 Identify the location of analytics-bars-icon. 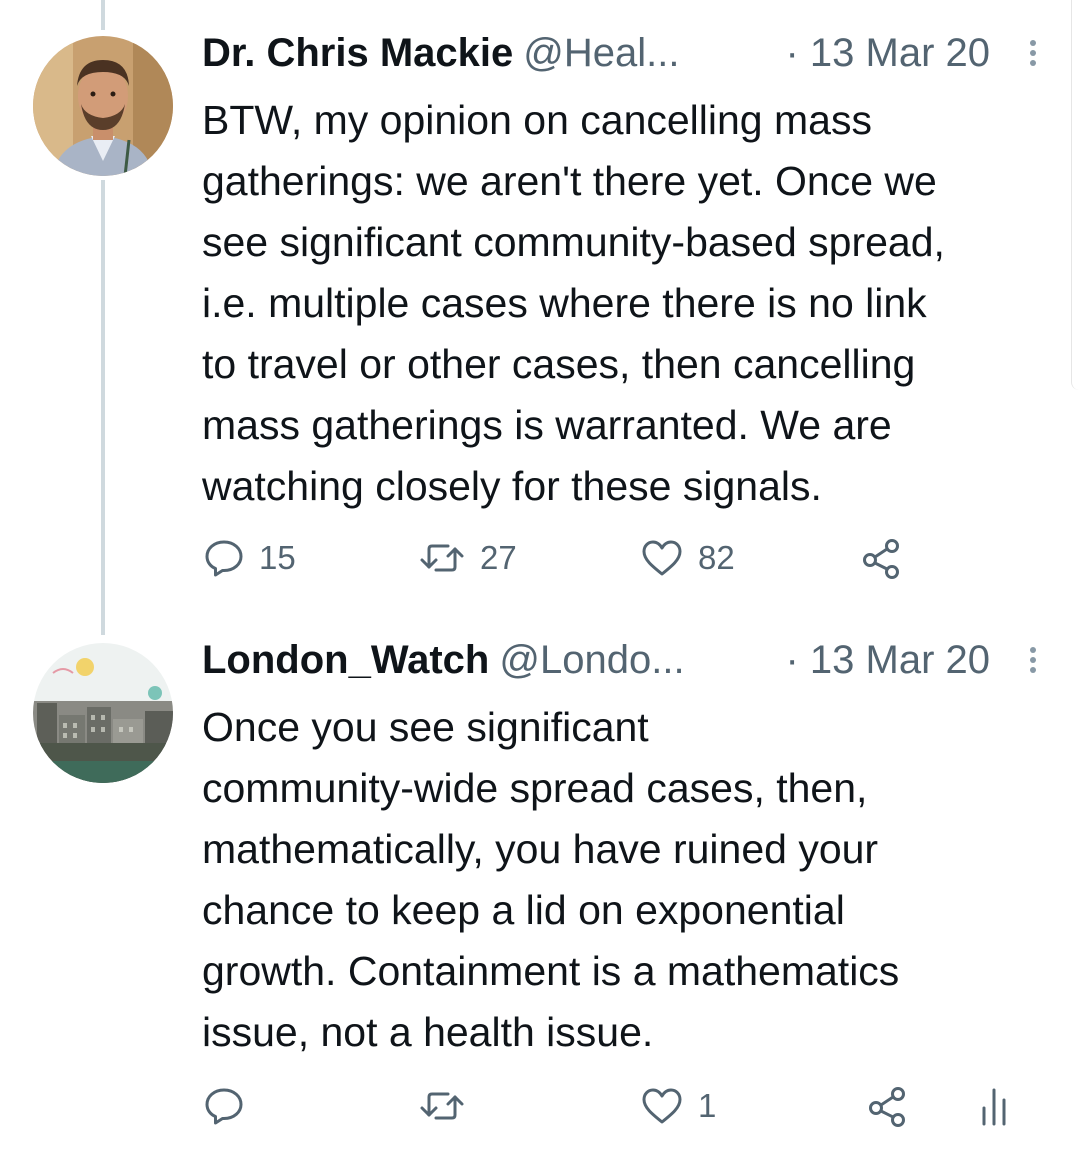
(994, 1107).